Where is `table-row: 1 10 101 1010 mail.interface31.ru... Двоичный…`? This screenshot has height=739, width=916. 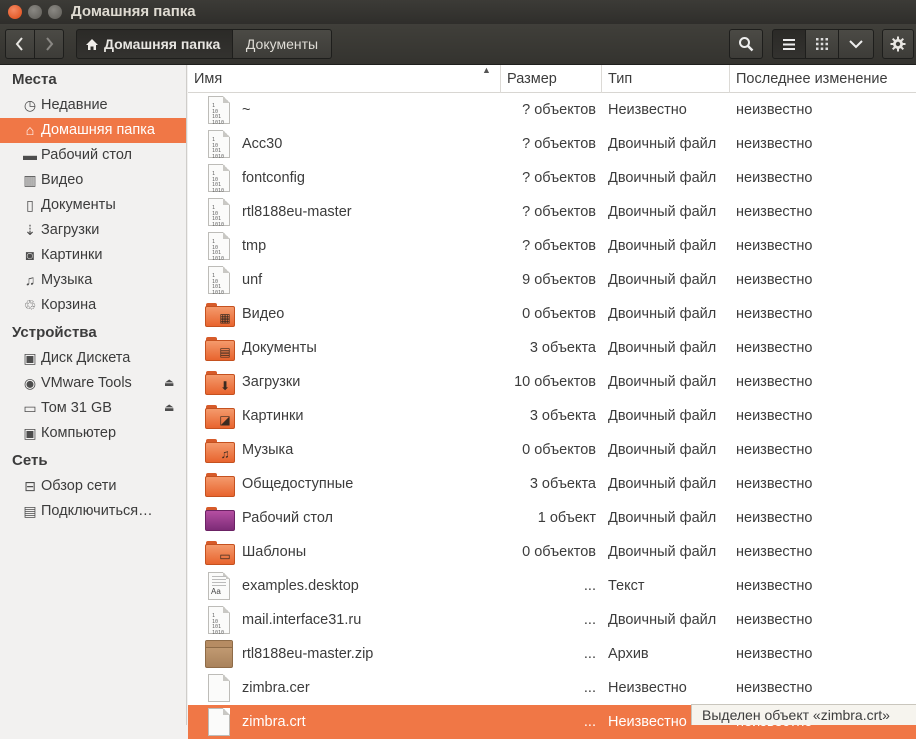
table-row: 1 10 101 1010 mail.interface31.ru... Двоичный… is located at coordinates (552, 620).